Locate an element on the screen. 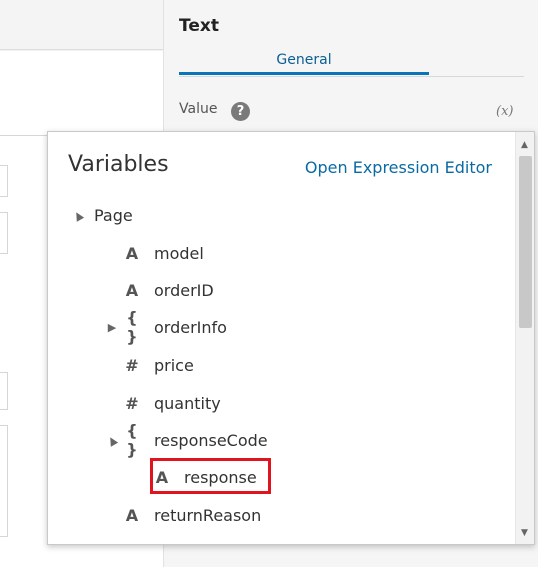  tree-item-page: ▲ Page is located at coordinates (101, 215).